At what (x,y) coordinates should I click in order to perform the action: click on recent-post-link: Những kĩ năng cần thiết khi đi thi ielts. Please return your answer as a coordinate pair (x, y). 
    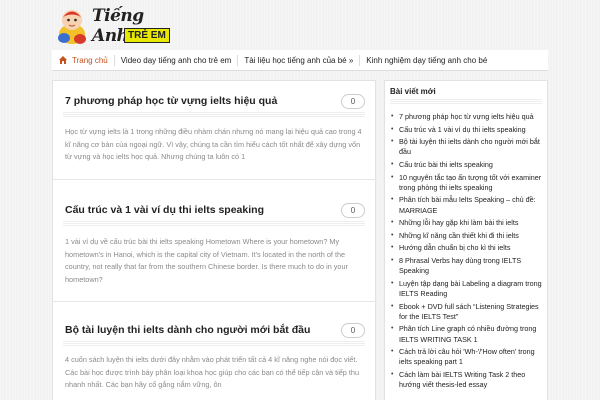
    Looking at the image, I should click on (468, 236).